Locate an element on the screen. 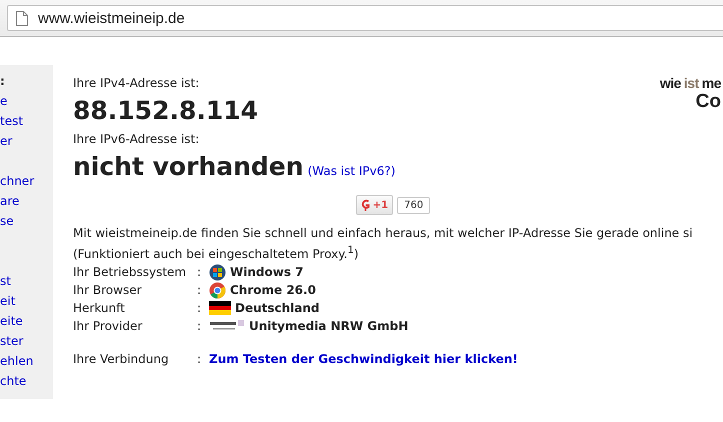 The height and width of the screenshot is (422, 723). ipv6-help-link: (Was ist IPv6?) is located at coordinates (352, 171).